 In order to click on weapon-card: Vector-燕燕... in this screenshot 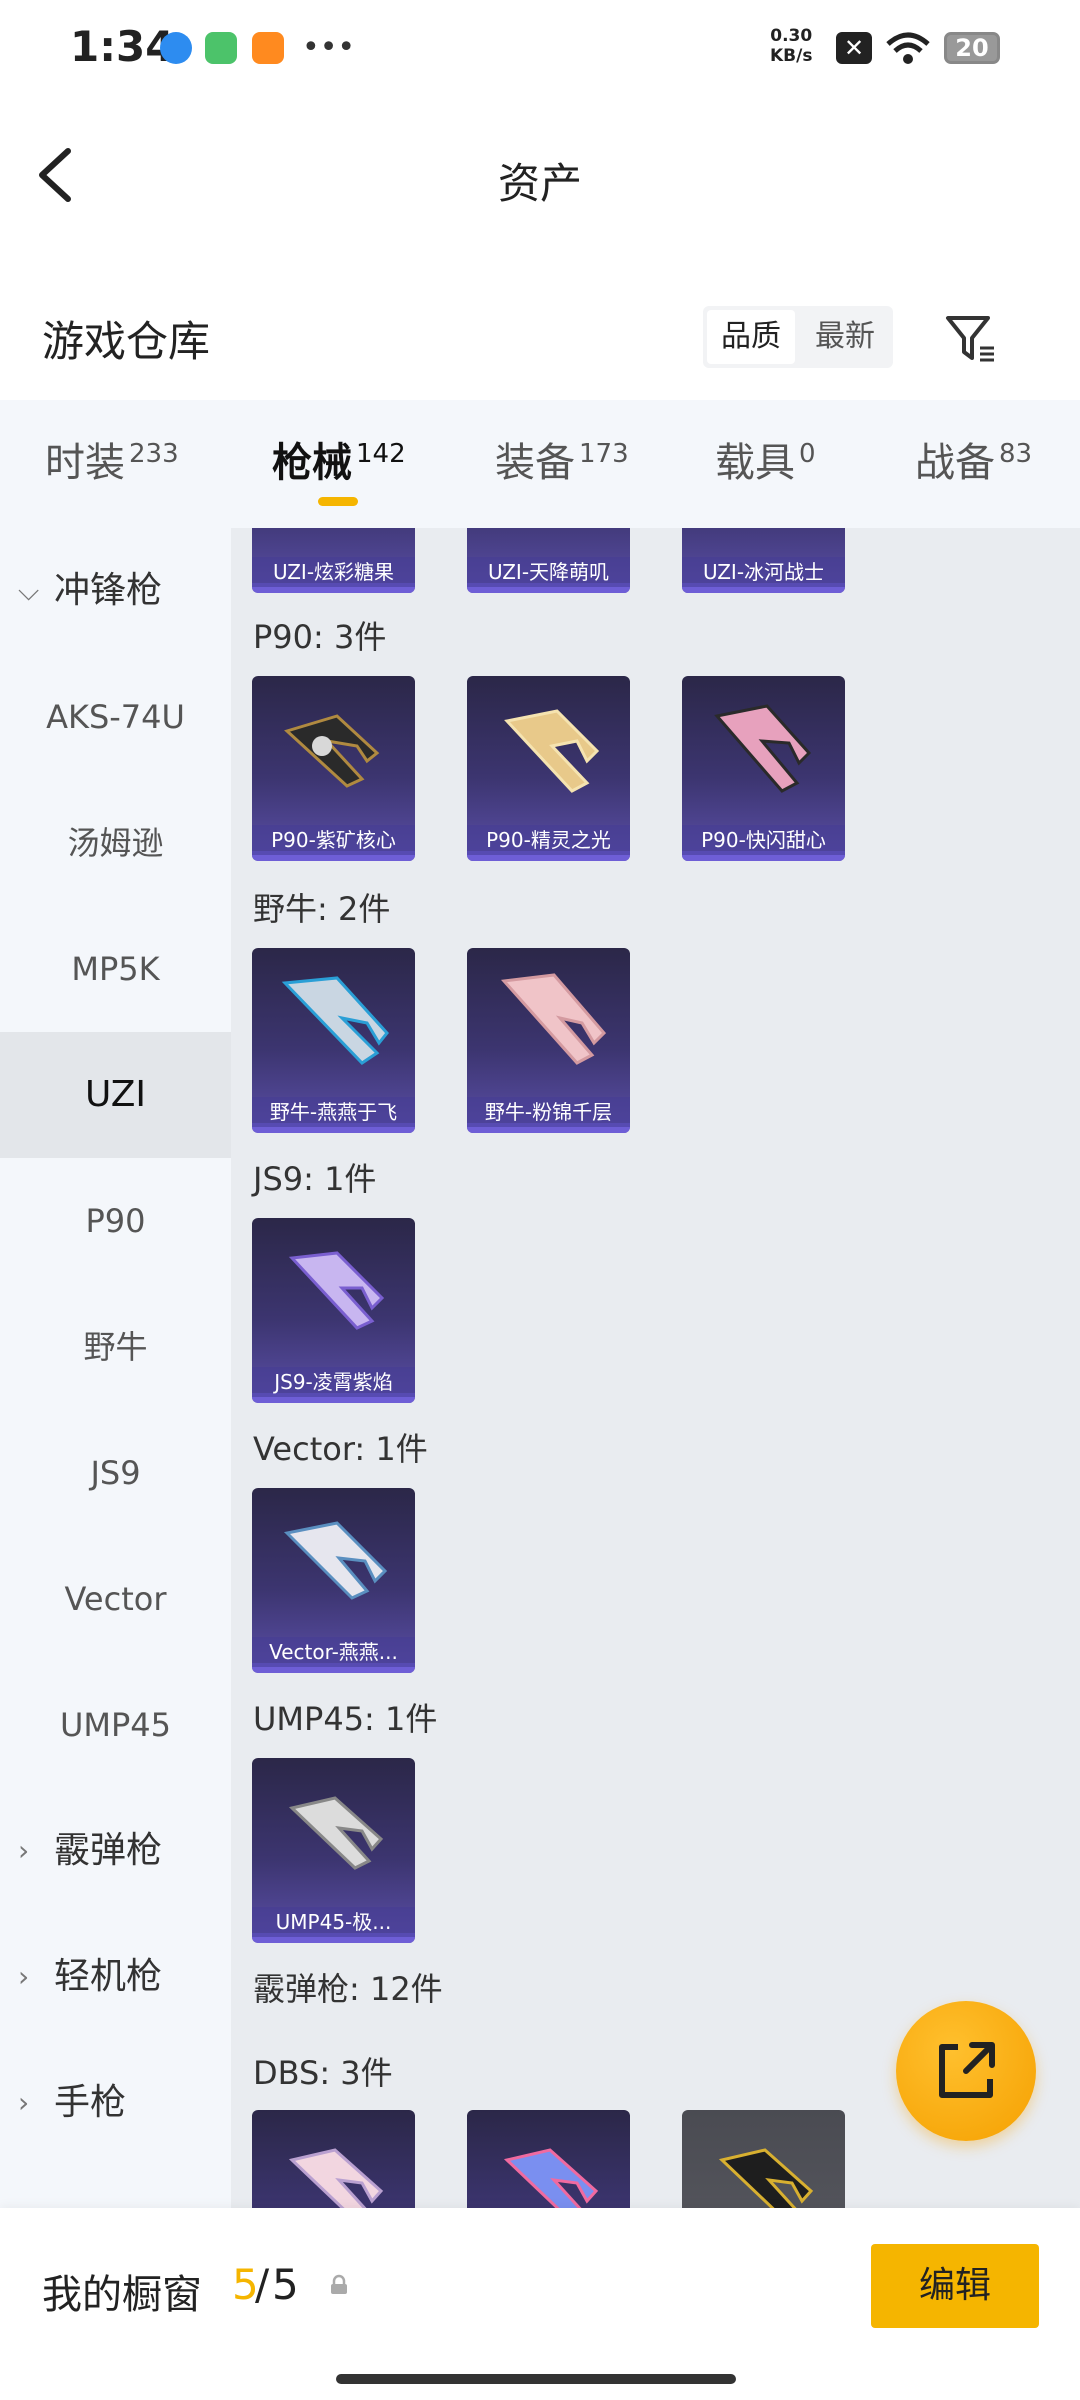, I will do `click(333, 1580)`.